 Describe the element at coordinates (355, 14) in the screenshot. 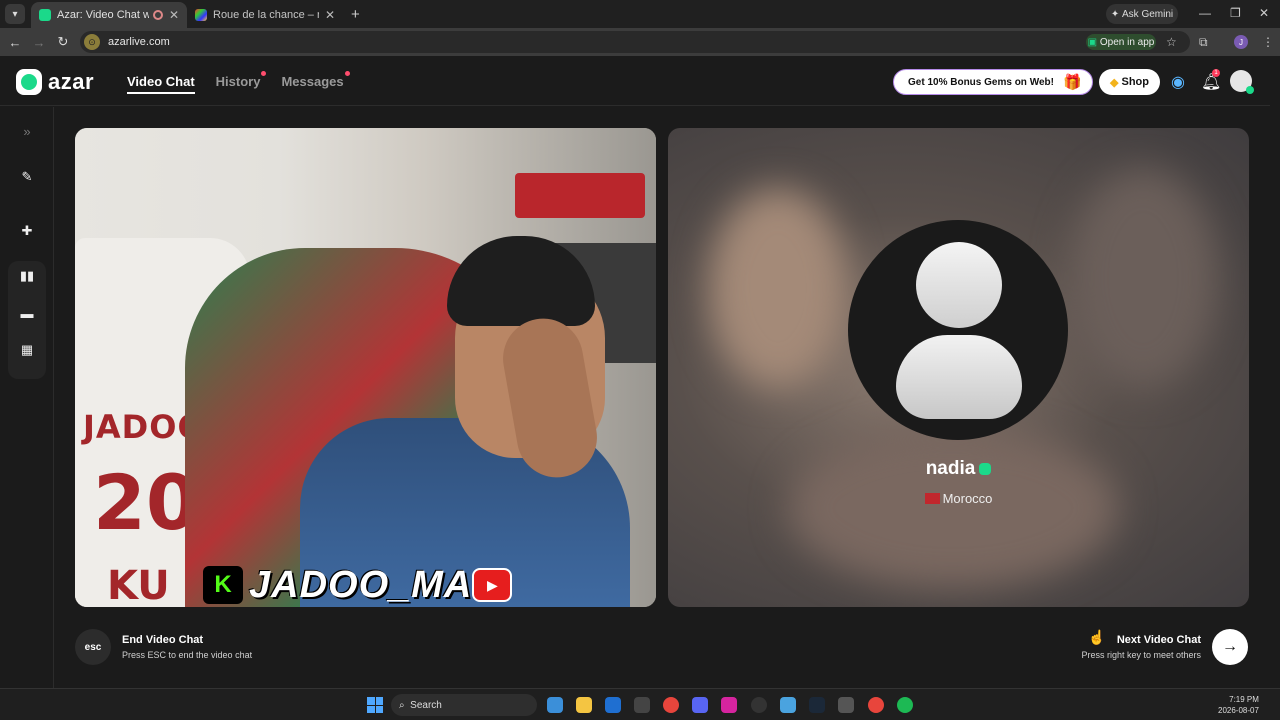

I see `new-tab-icon: +` at that location.